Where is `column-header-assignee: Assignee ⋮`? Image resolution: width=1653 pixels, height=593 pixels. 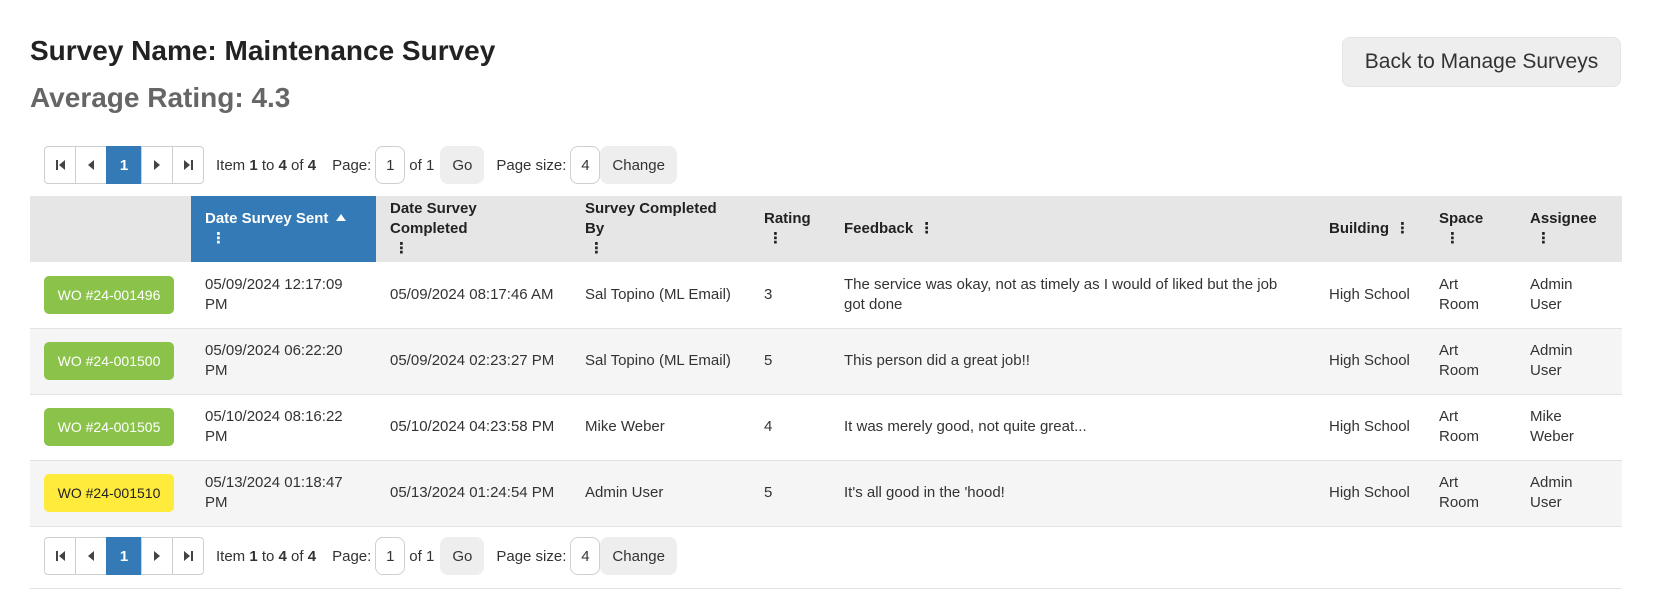
column-header-assignee: Assignee ⋮ is located at coordinates (1569, 229).